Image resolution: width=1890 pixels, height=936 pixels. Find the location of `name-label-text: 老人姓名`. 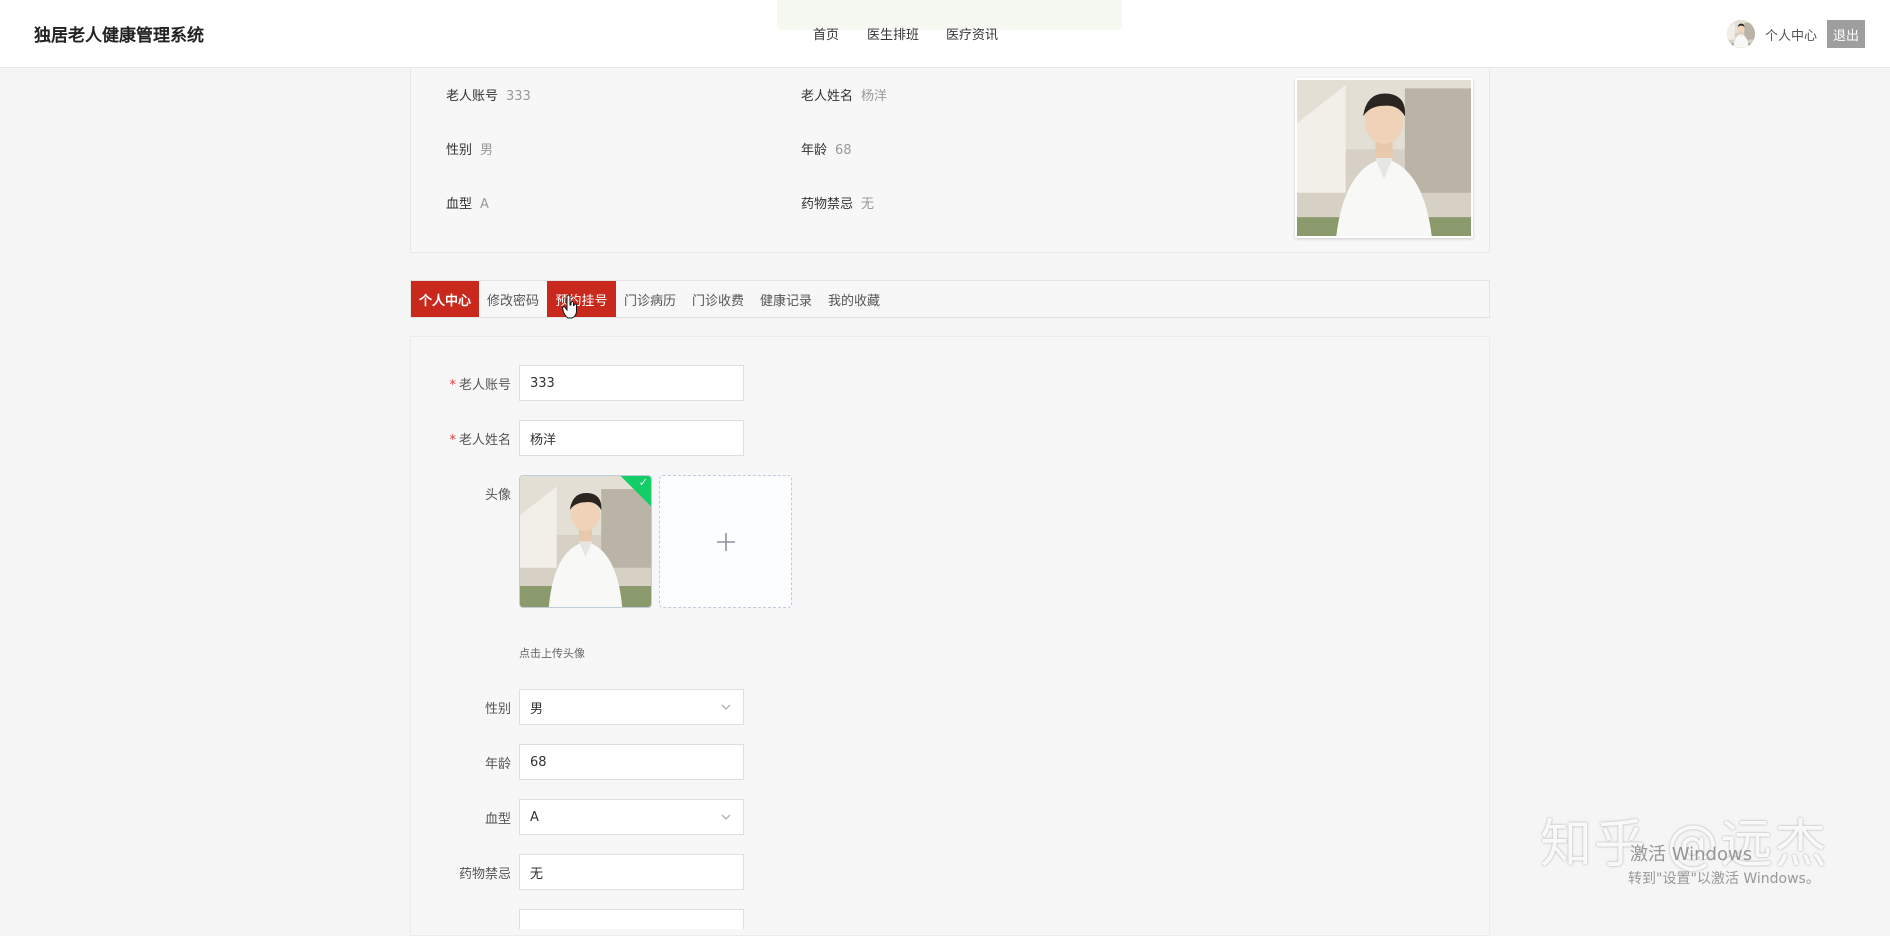

name-label-text: 老人姓名 is located at coordinates (484, 440).